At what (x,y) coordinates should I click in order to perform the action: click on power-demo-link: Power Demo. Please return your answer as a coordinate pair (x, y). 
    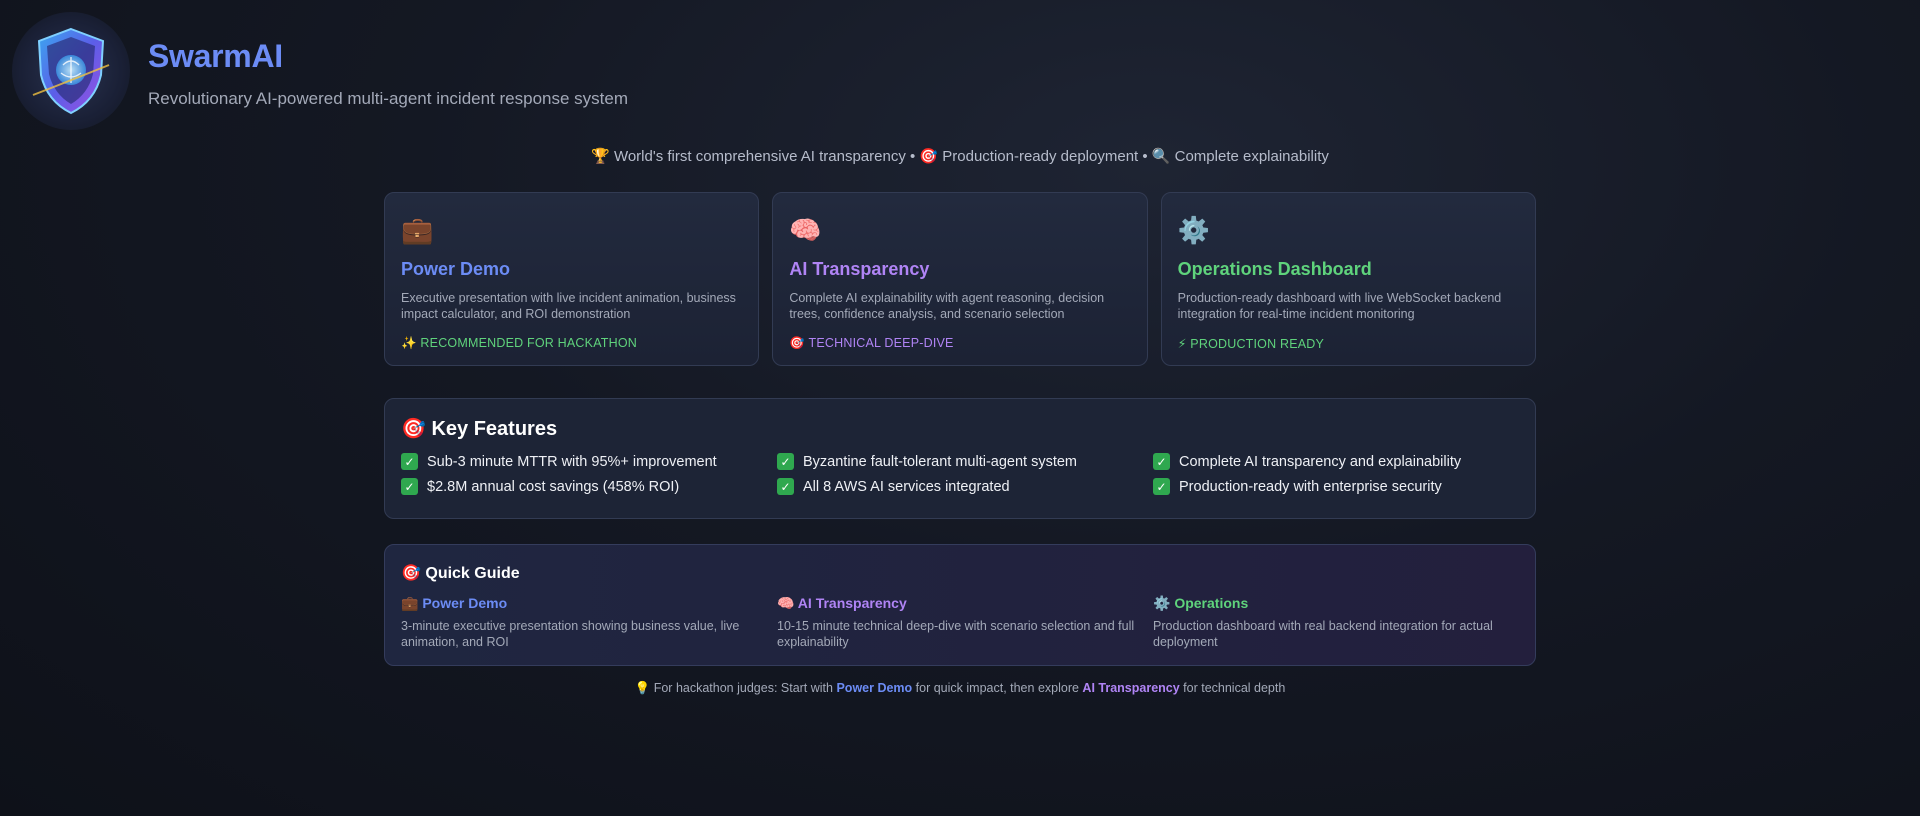
    Looking at the image, I should click on (874, 688).